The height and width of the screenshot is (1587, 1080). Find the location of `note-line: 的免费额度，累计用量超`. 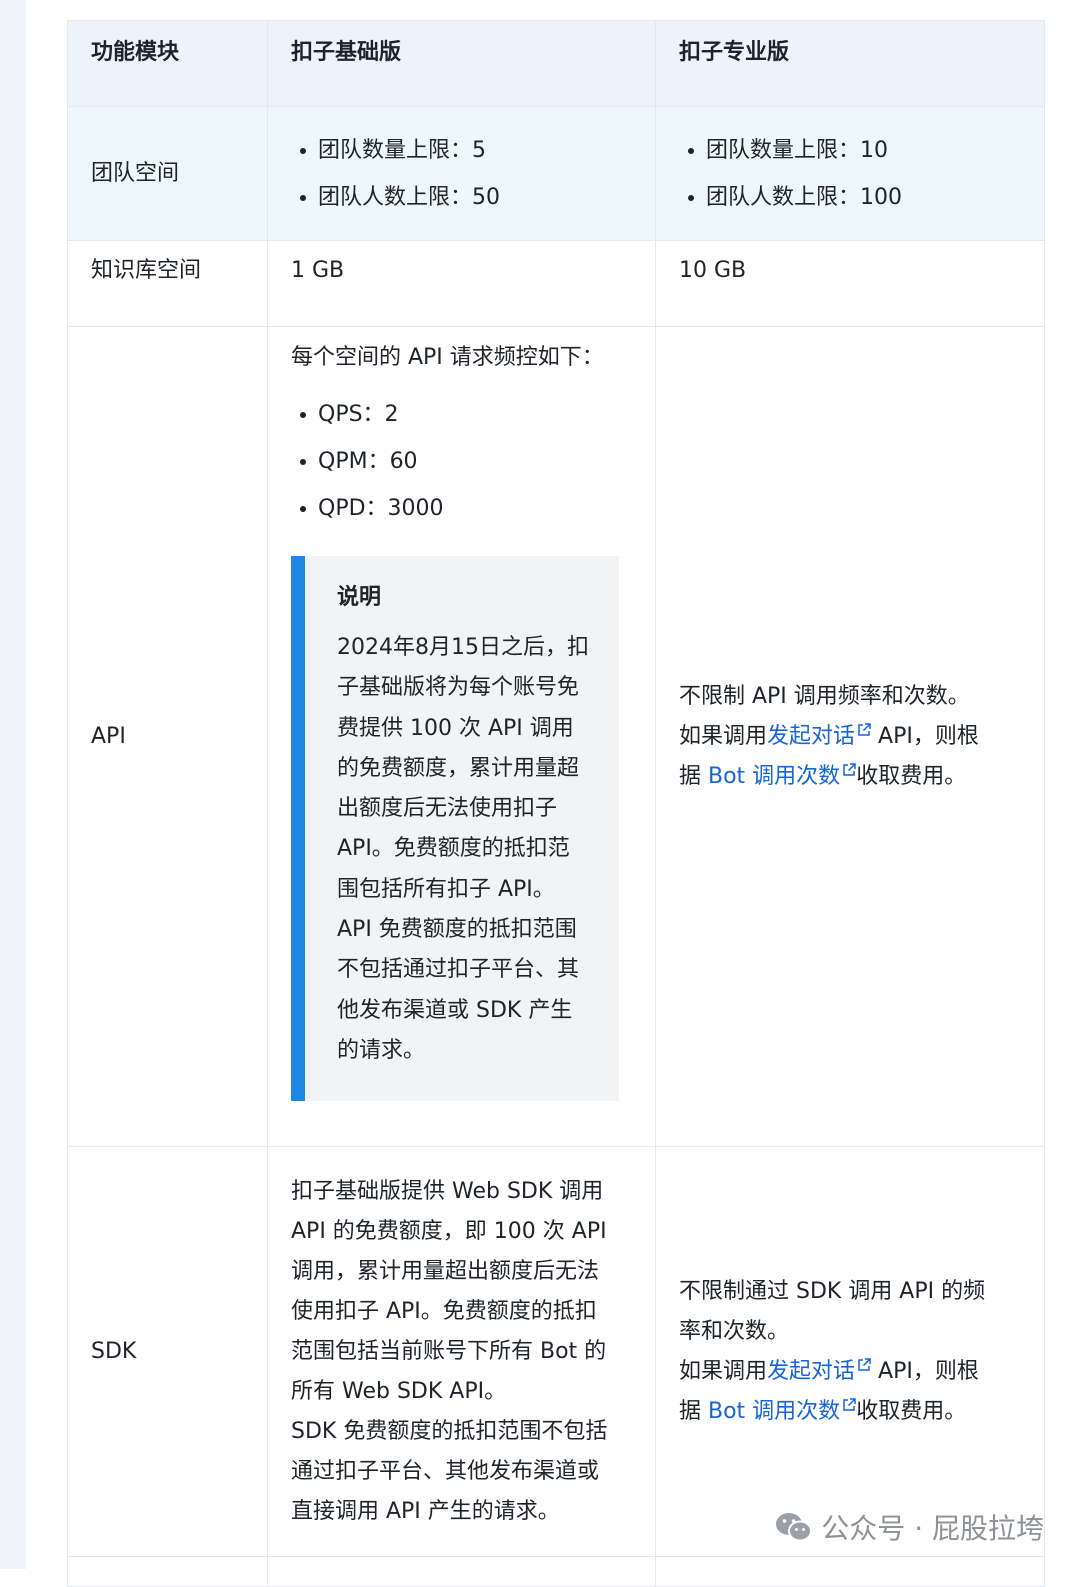

note-line: 的免费额度，累计用量超 is located at coordinates (458, 768).